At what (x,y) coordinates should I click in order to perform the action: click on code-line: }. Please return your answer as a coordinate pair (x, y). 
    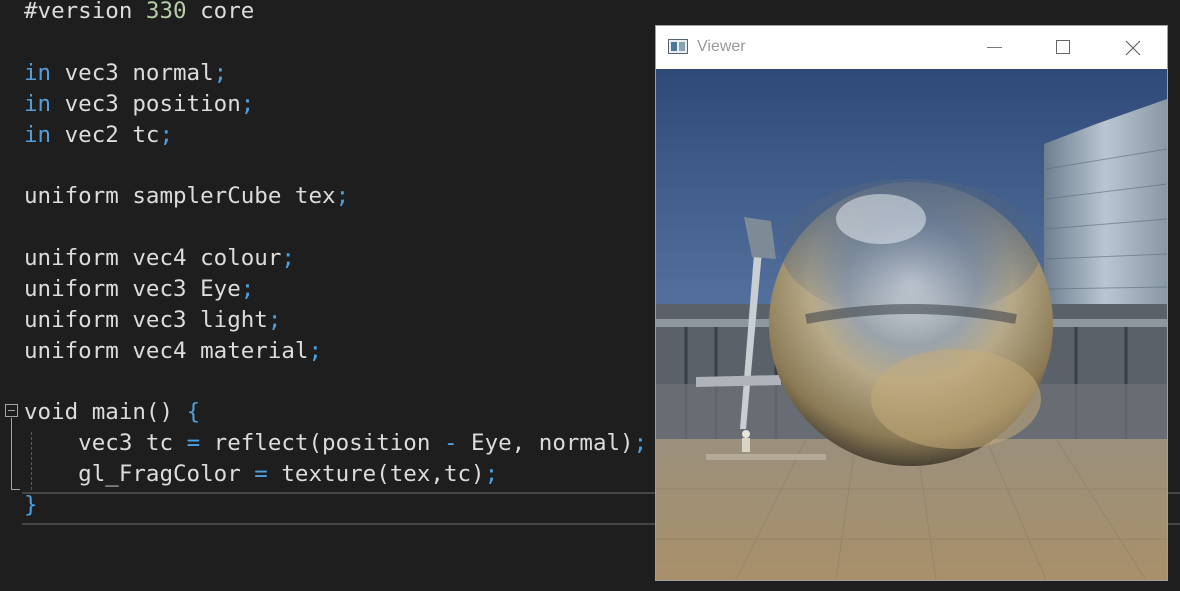
    Looking at the image, I should click on (31, 505).